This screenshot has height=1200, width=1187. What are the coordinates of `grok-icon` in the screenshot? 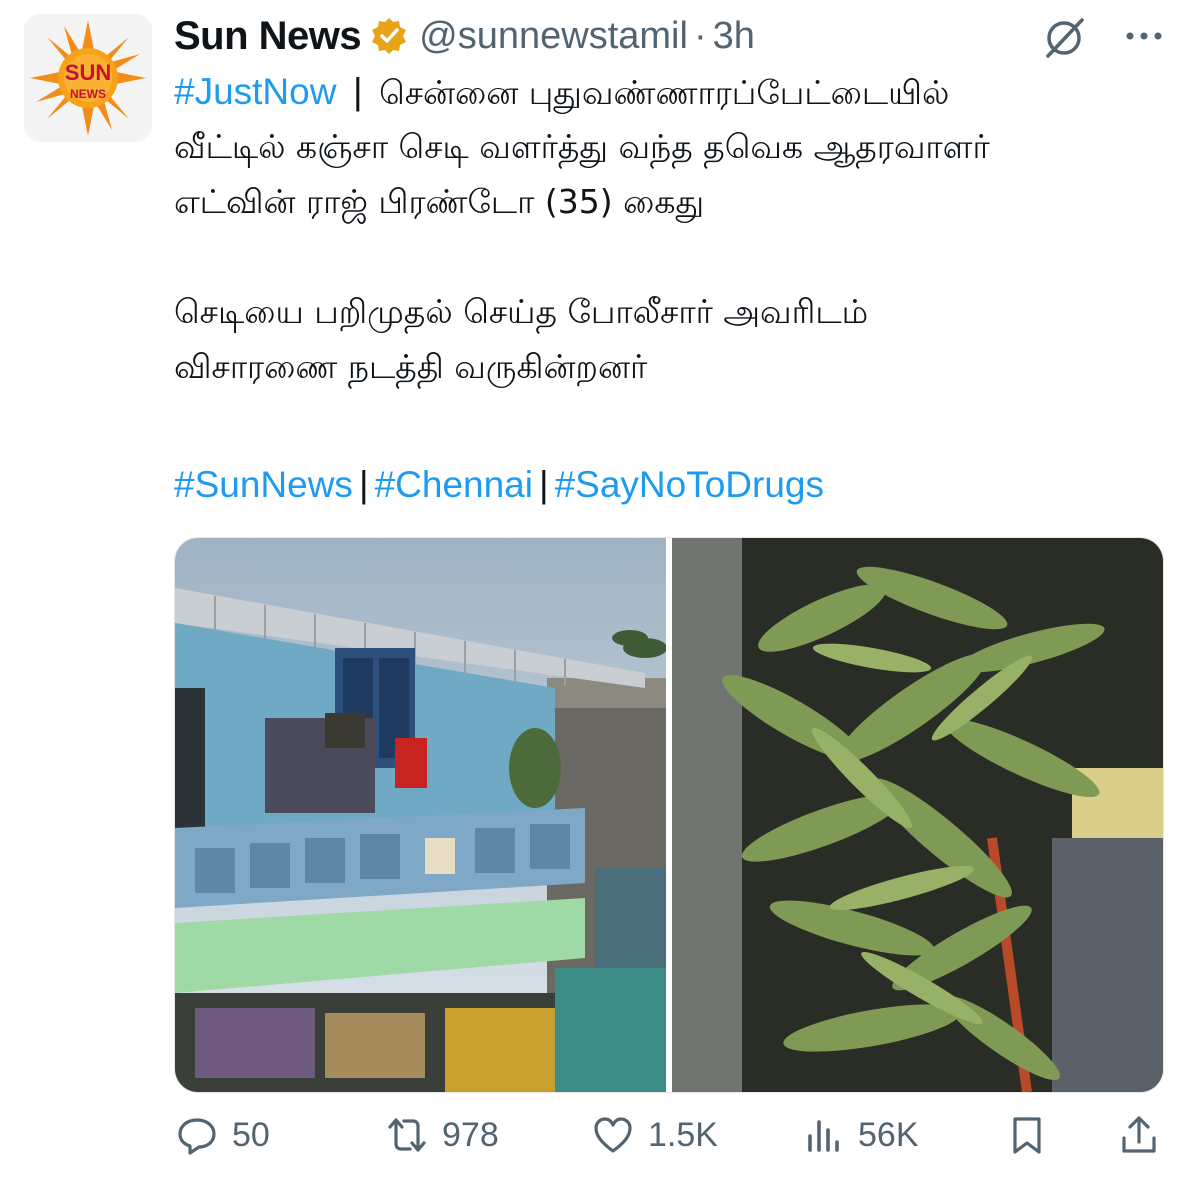 It's located at (1064, 38).